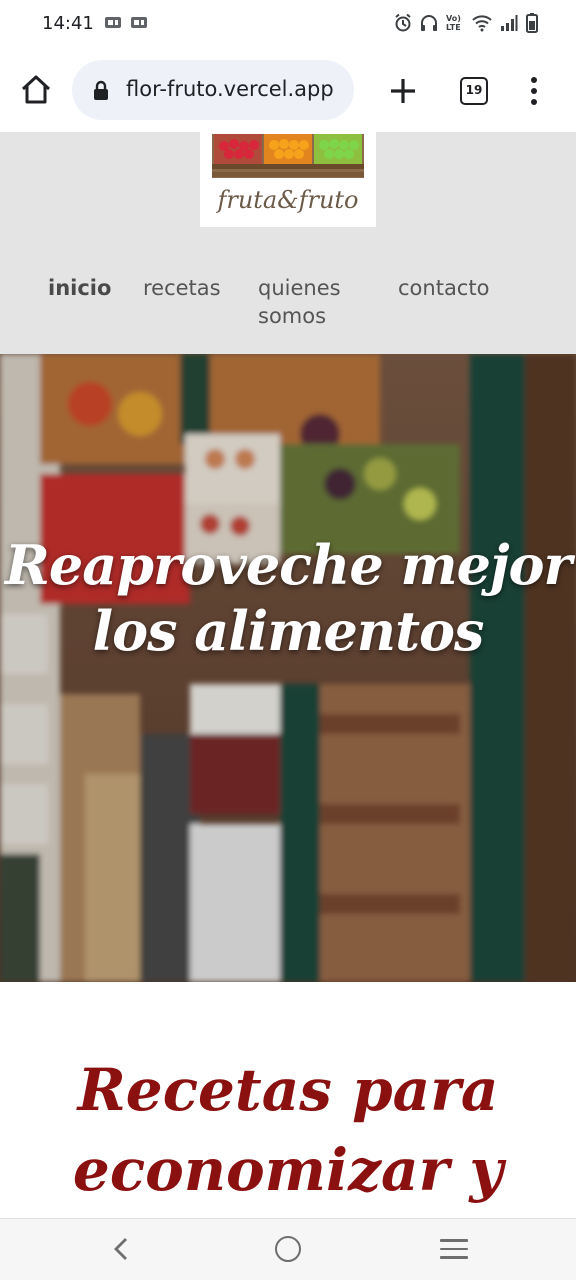 Image resolution: width=576 pixels, height=1280 pixels. Describe the element at coordinates (532, 23) in the screenshot. I see `battery-icon` at that location.